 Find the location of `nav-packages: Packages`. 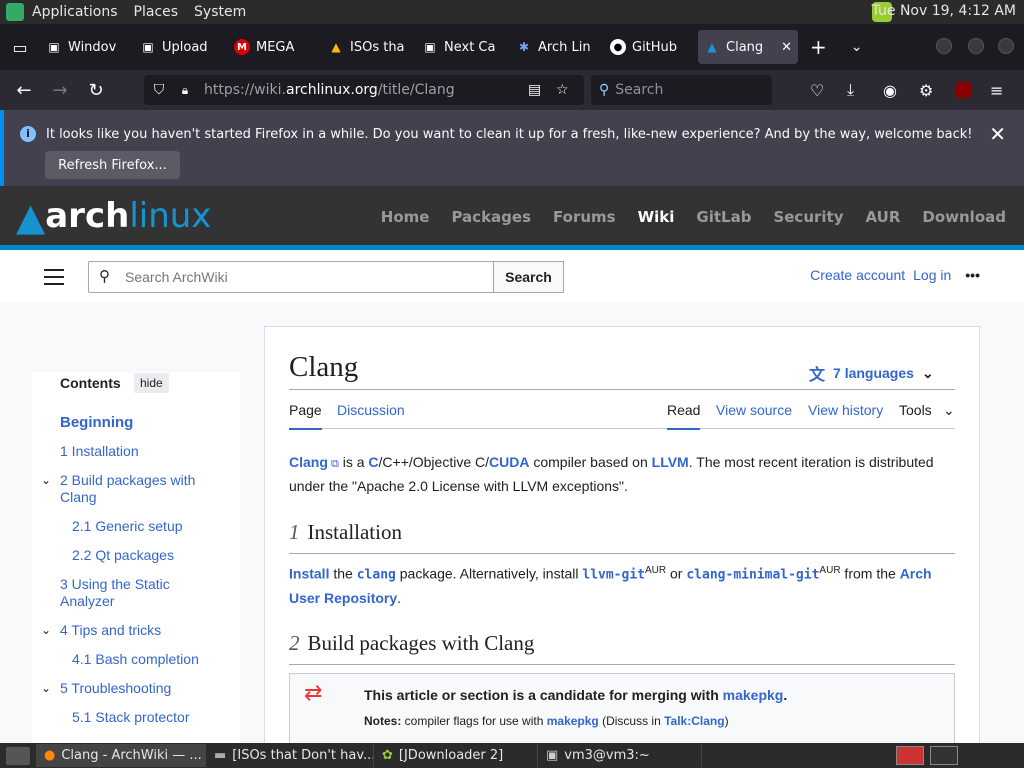

nav-packages: Packages is located at coordinates (491, 217).